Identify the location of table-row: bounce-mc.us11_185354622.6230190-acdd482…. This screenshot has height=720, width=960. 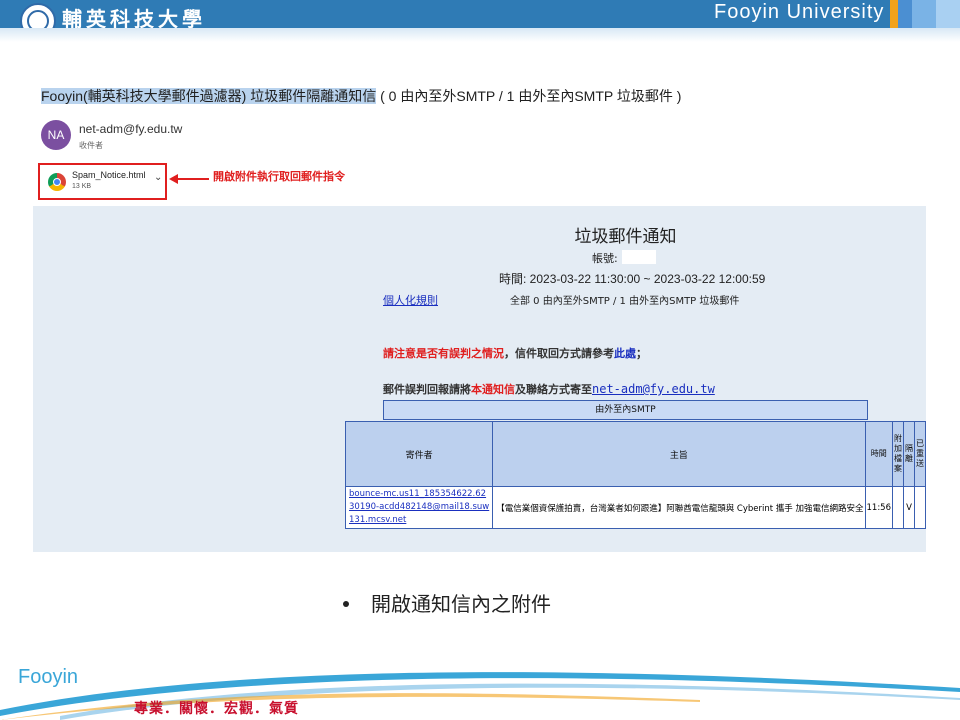
(635, 507).